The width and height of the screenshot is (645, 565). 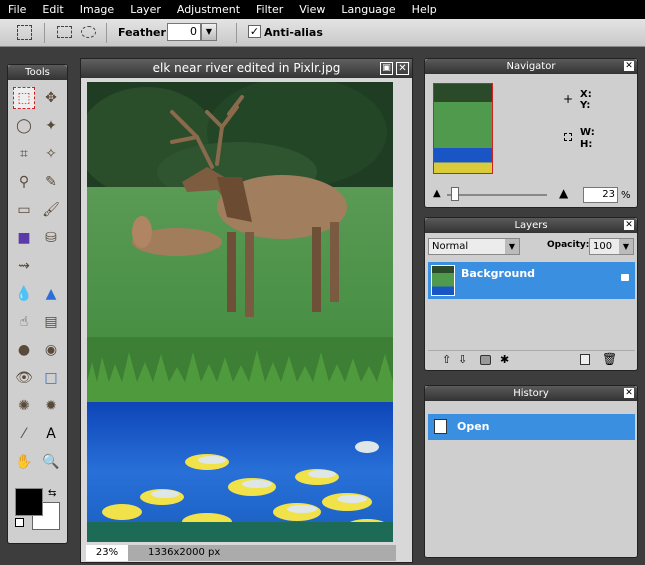 I want to click on x-label: X:, so click(x=586, y=94).